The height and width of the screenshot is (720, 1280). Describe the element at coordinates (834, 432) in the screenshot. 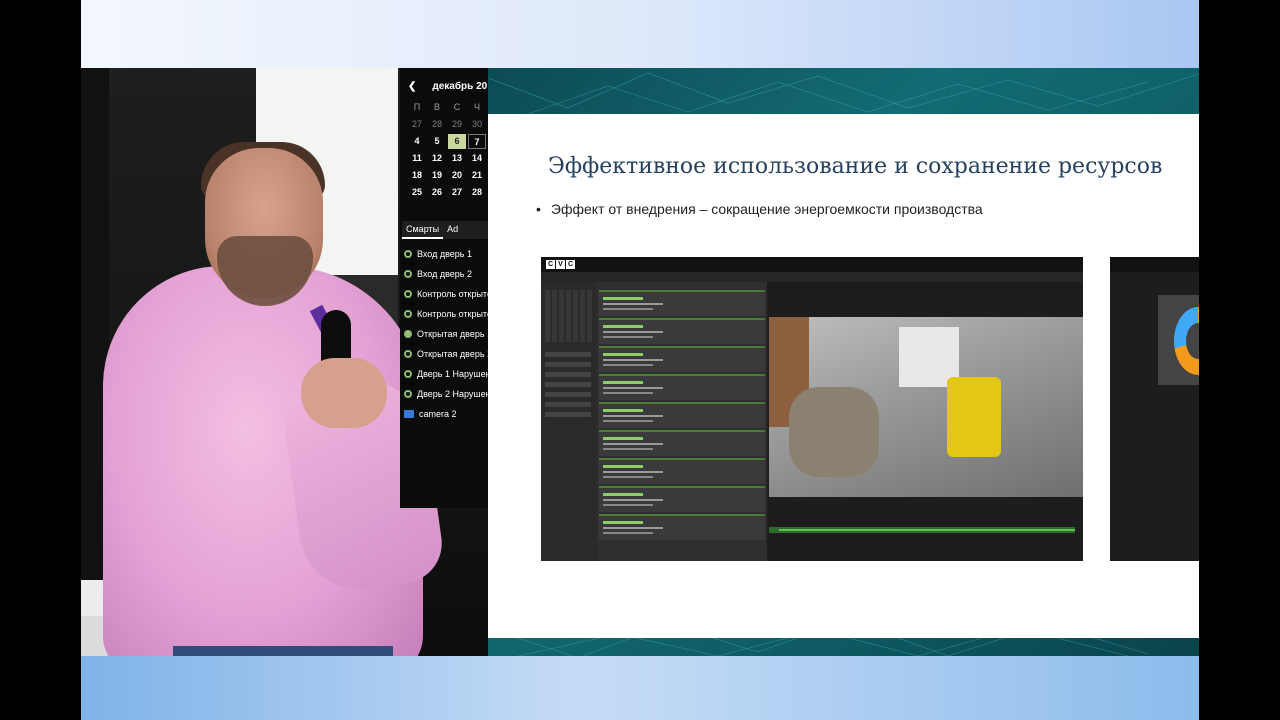

I see `video-material-bags` at that location.